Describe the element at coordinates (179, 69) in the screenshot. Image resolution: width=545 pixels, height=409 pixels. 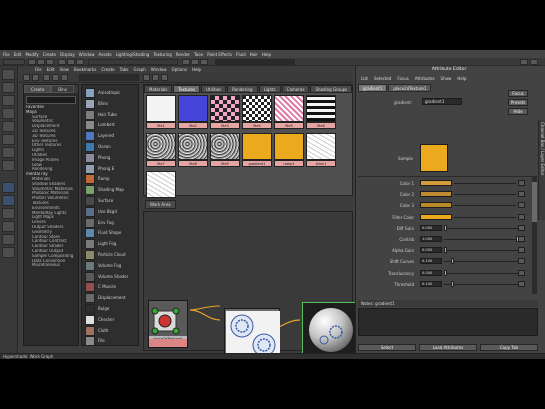
I see `hypershade-menu-item: Options` at that location.